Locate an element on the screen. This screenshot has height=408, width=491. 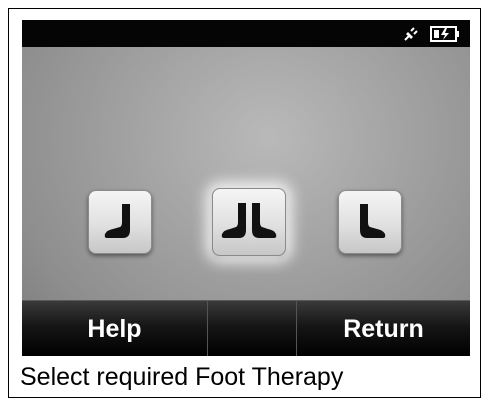
middle-softkey is located at coordinates (252, 328).